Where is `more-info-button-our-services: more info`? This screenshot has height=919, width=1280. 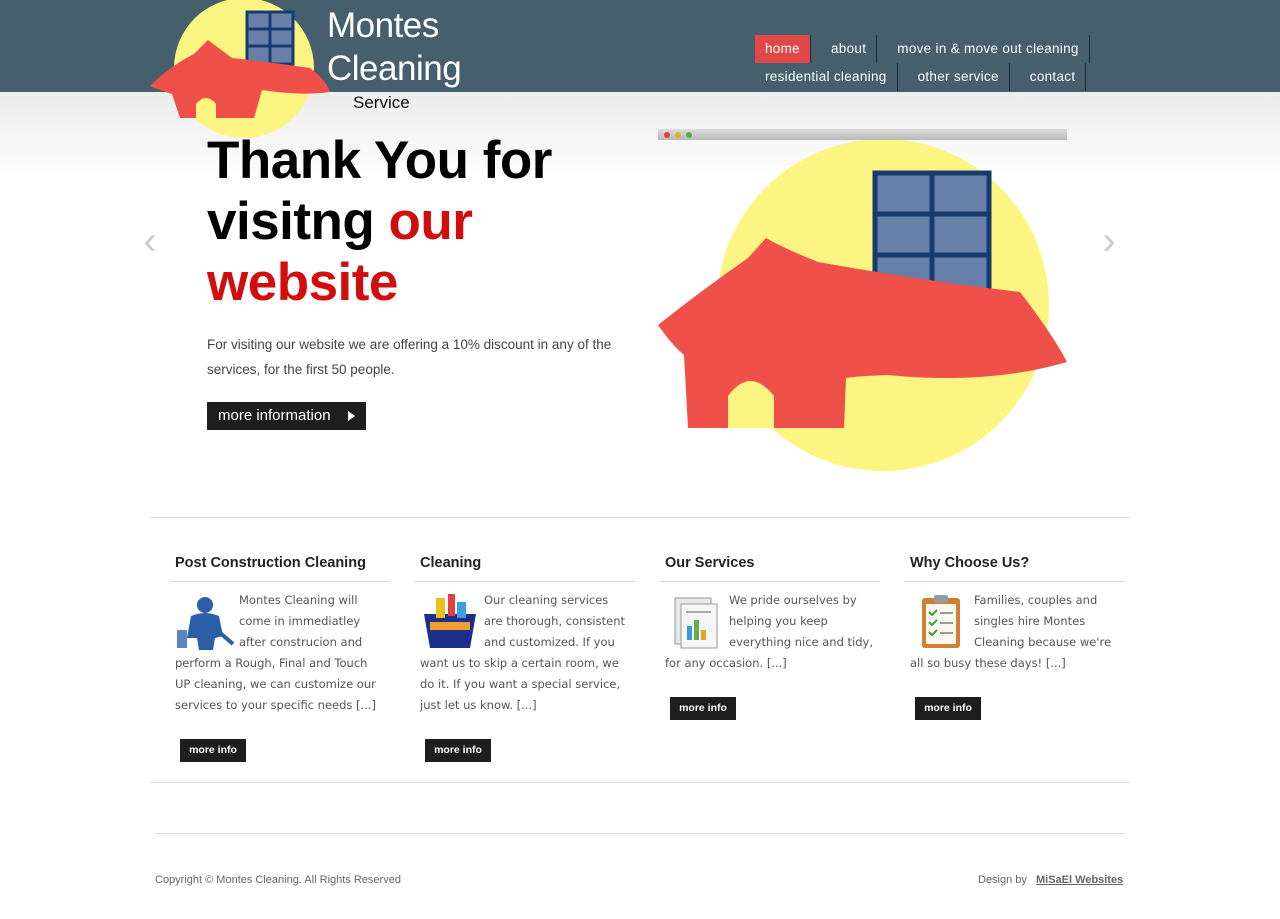 more-info-button-our-services: more info is located at coordinates (703, 708).